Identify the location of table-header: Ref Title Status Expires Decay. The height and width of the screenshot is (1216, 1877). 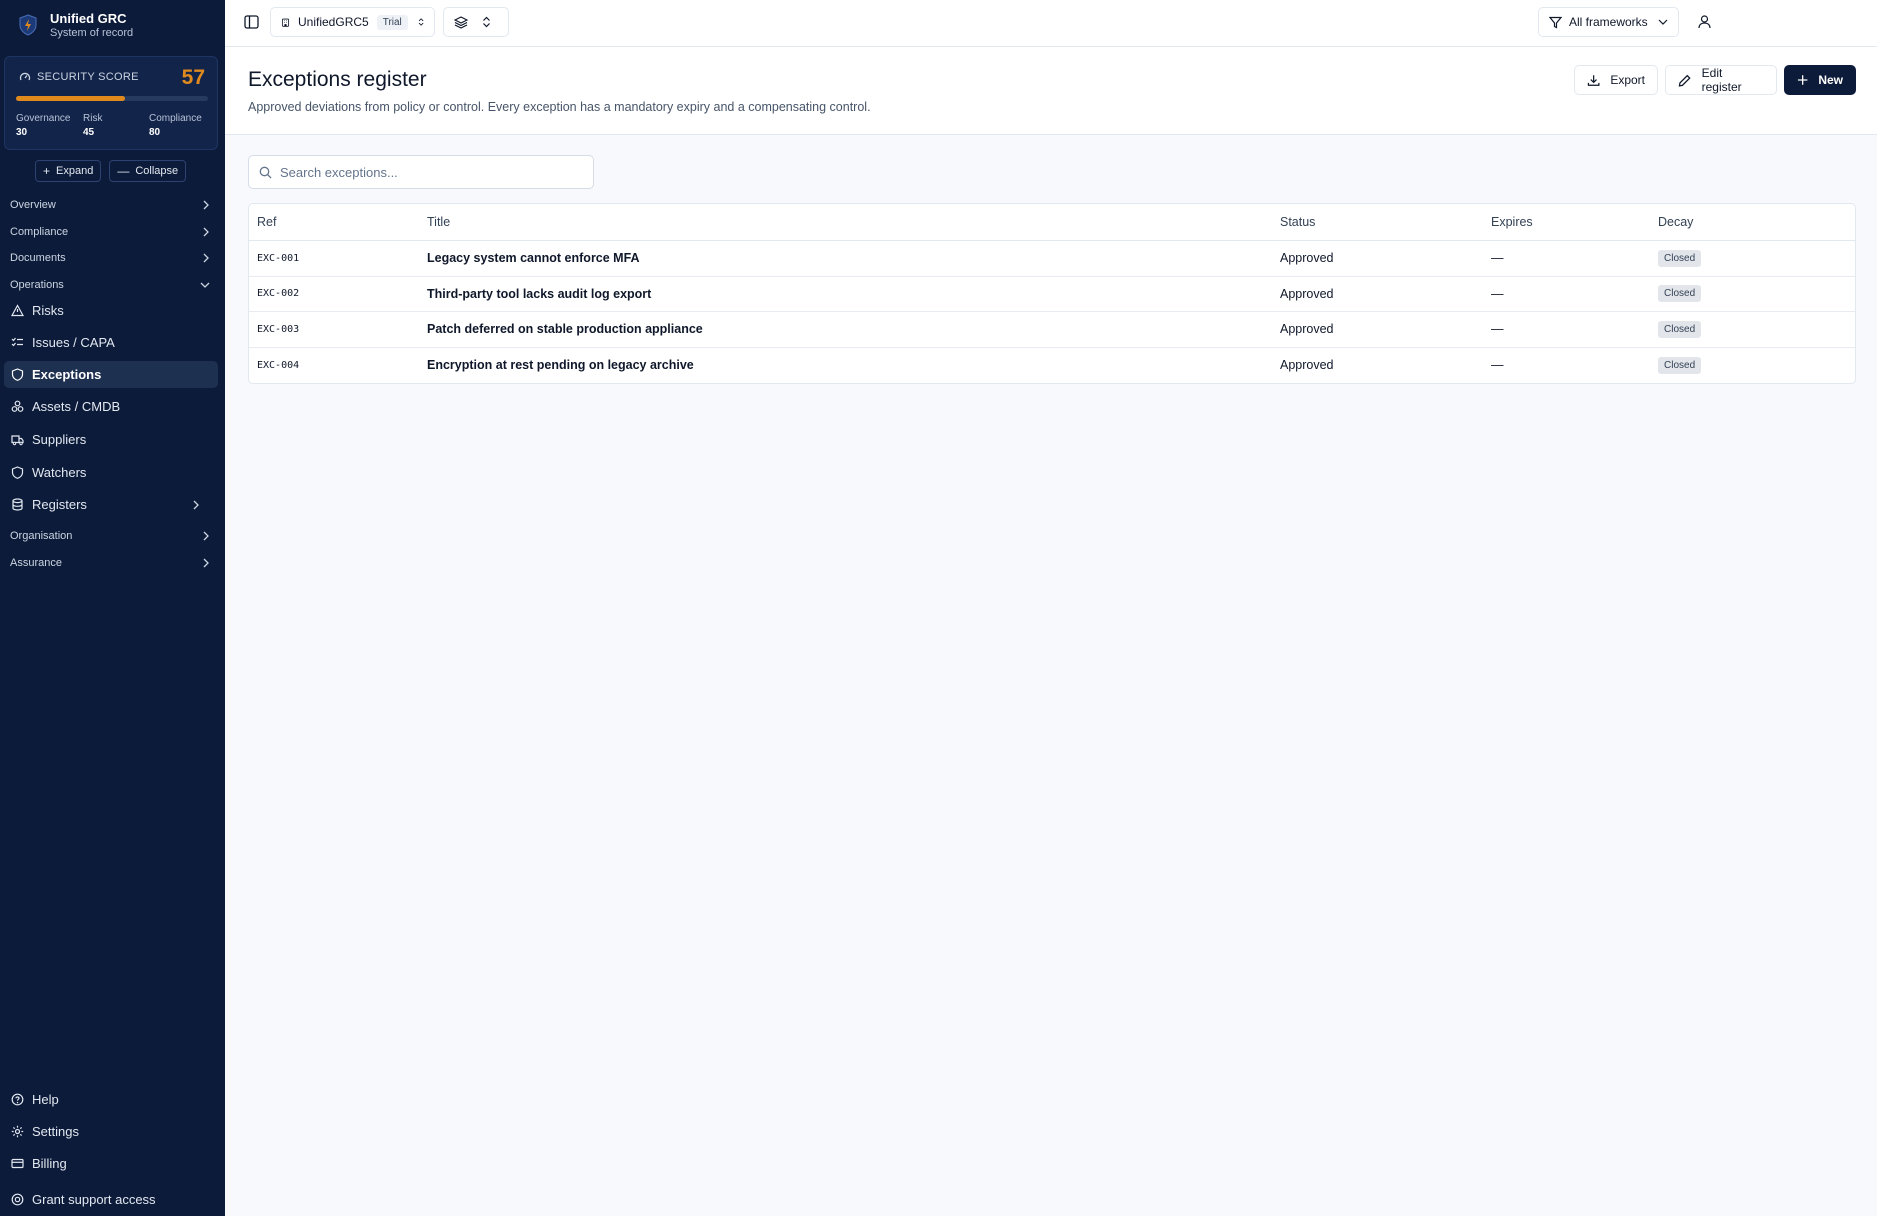
(1052, 222).